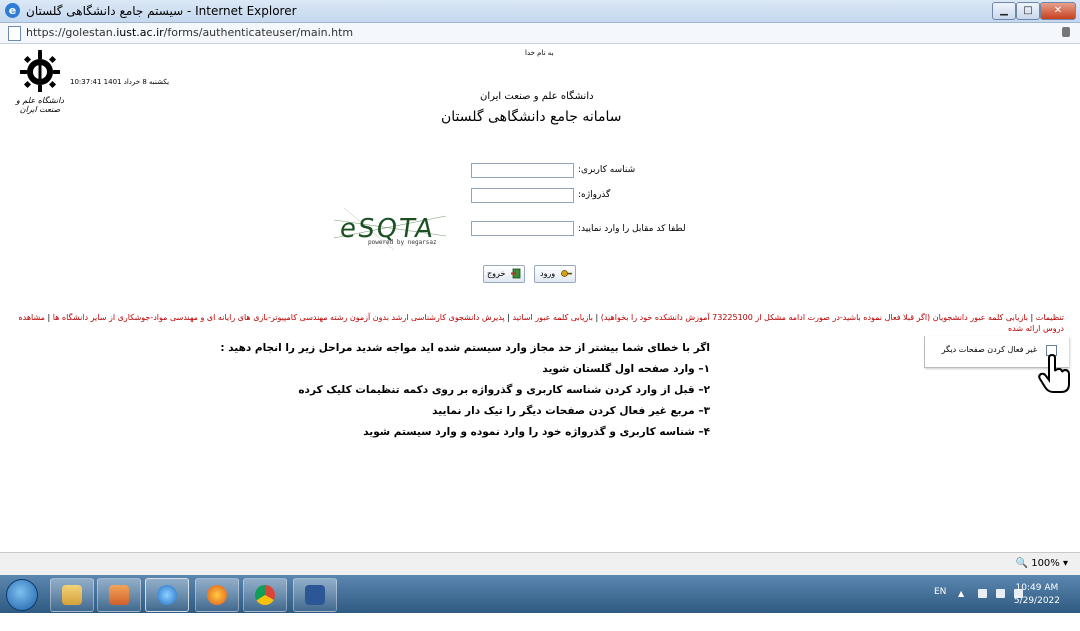 The image size is (1080, 631). I want to click on login-button: ورود, so click(555, 274).